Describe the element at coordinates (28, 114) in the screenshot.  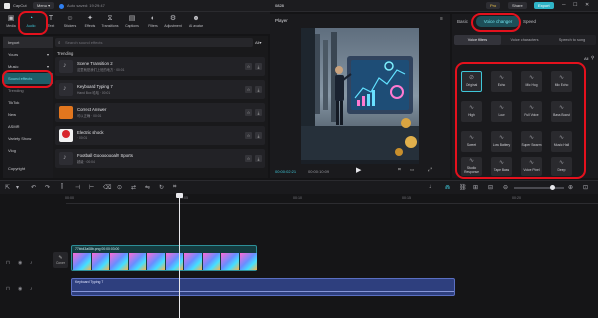
I see `nav-new: New` at that location.